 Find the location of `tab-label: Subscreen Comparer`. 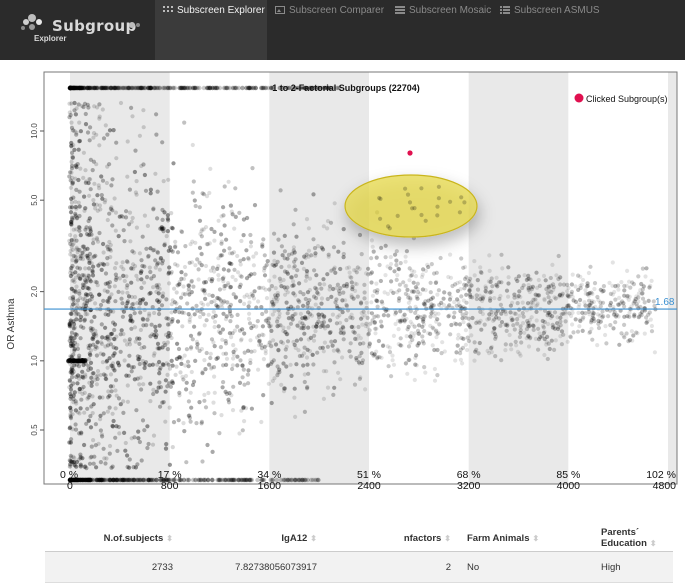

tab-label: Subscreen Comparer is located at coordinates (337, 10).